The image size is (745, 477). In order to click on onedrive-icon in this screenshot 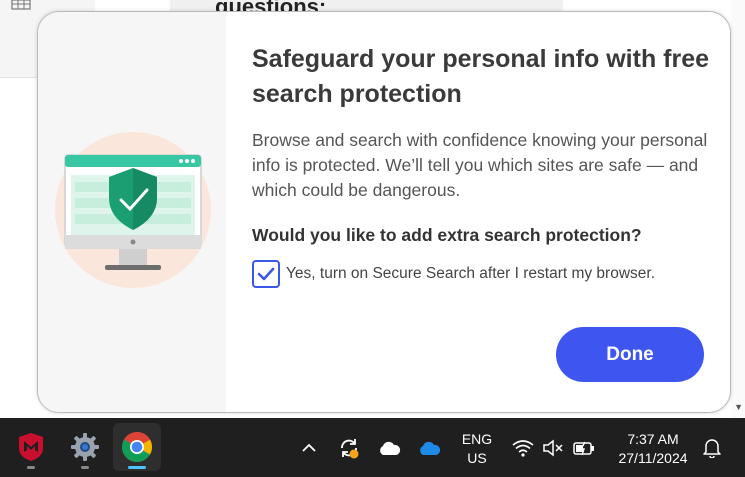, I will do `click(430, 448)`.